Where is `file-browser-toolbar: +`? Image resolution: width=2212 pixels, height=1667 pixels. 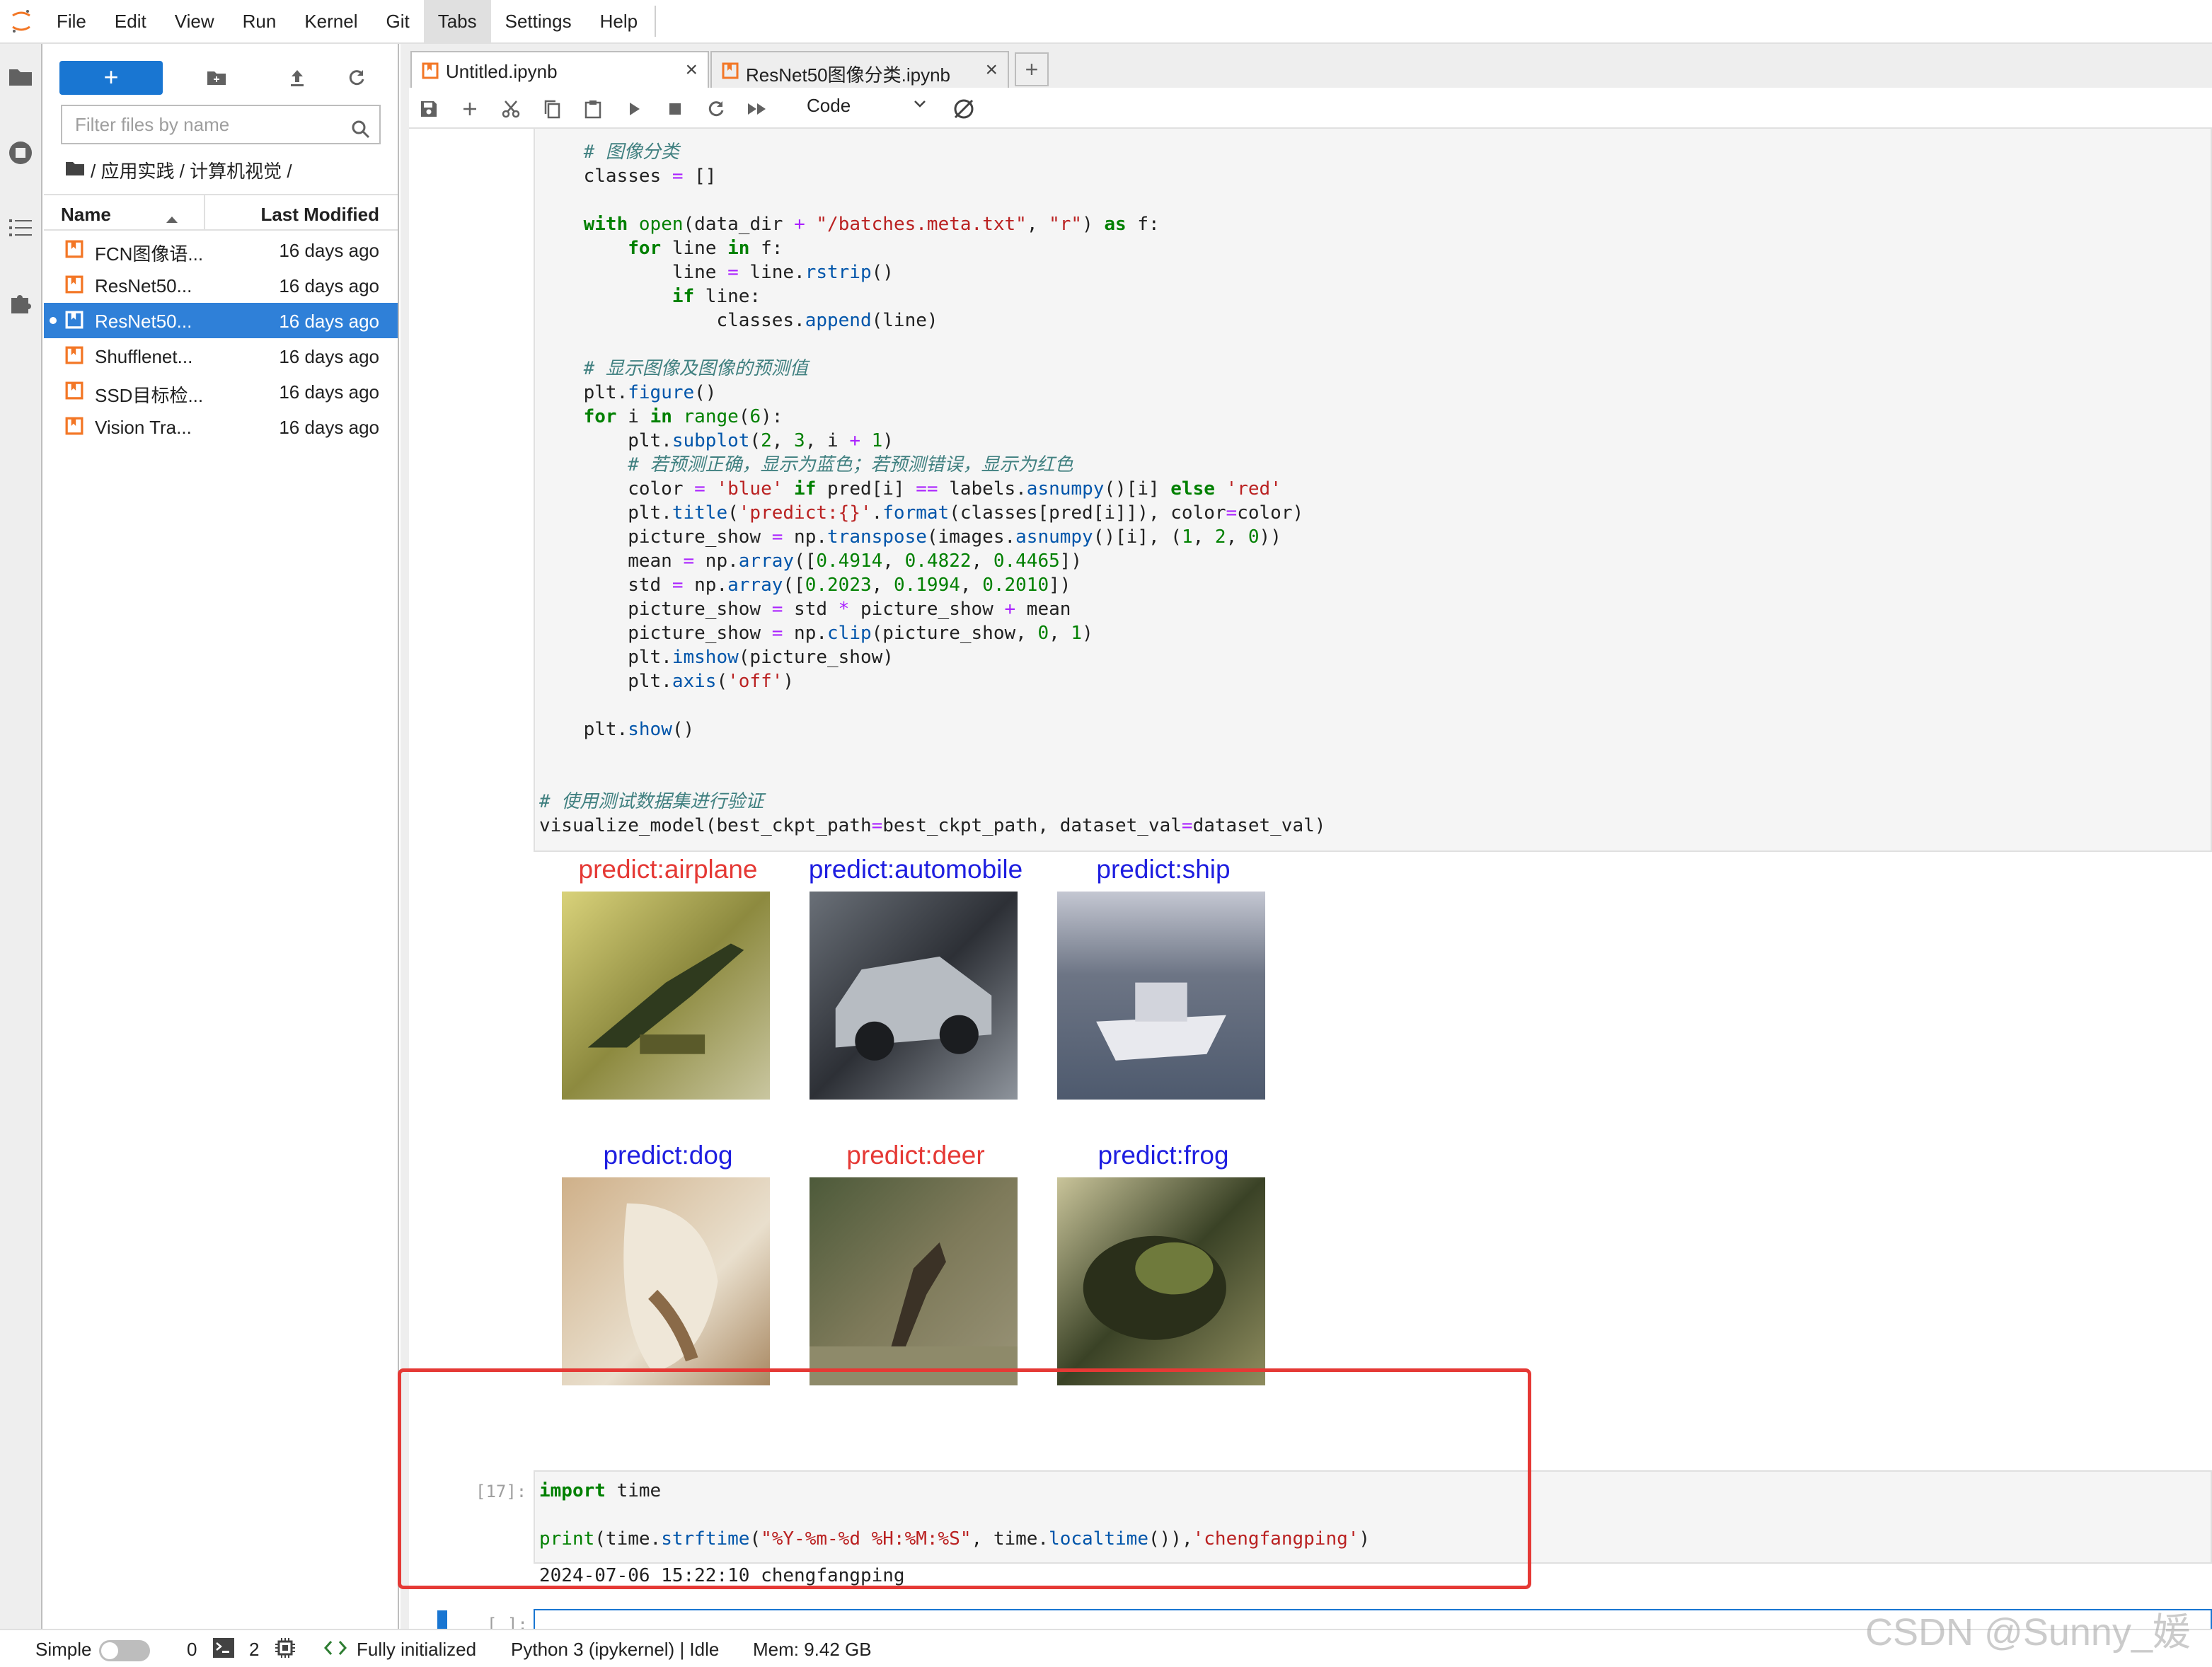 file-browser-toolbar: + is located at coordinates (221, 79).